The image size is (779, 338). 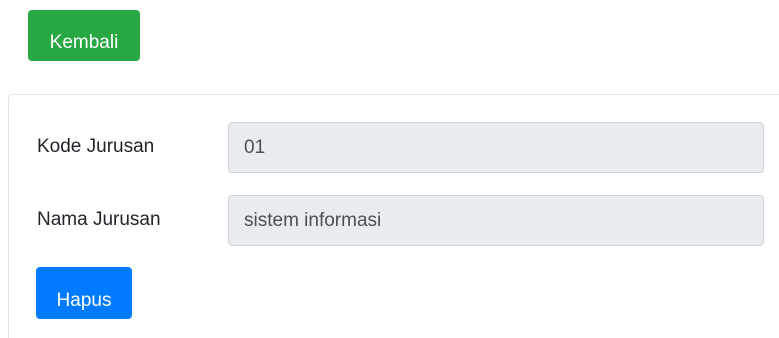 I want to click on kode-jurusan-field, so click(x=496, y=147).